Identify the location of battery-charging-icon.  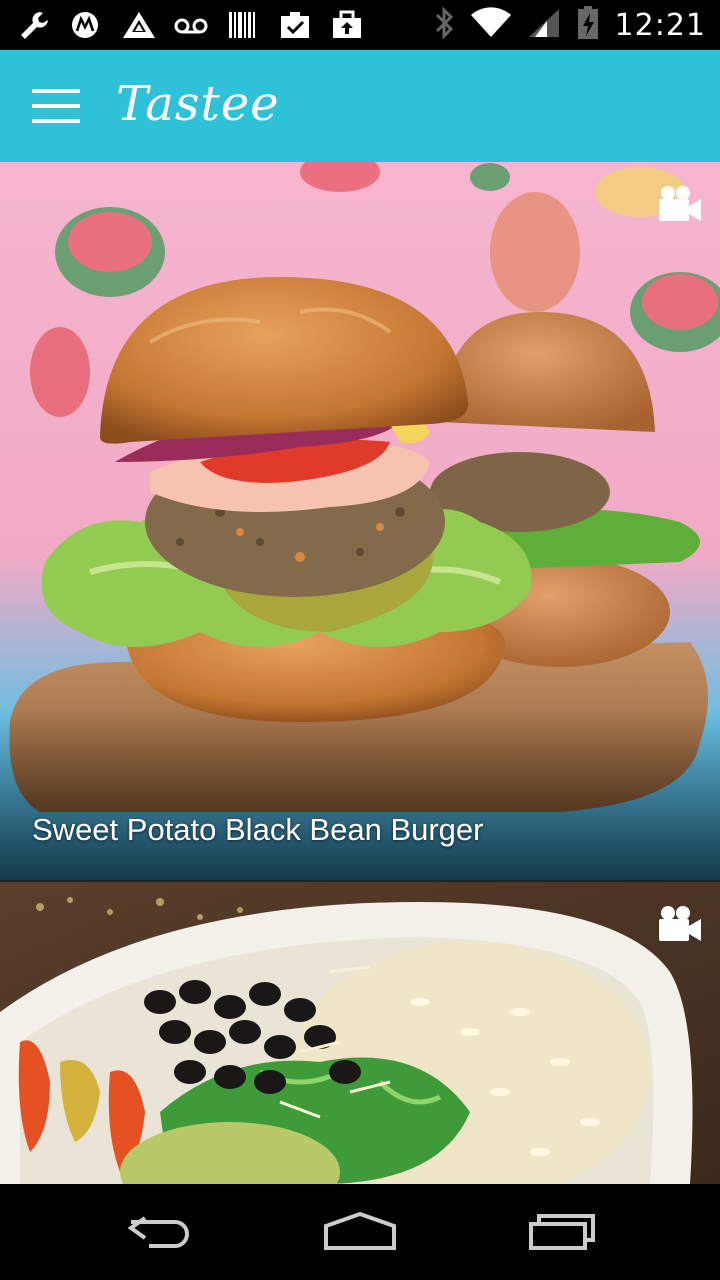
(588, 25).